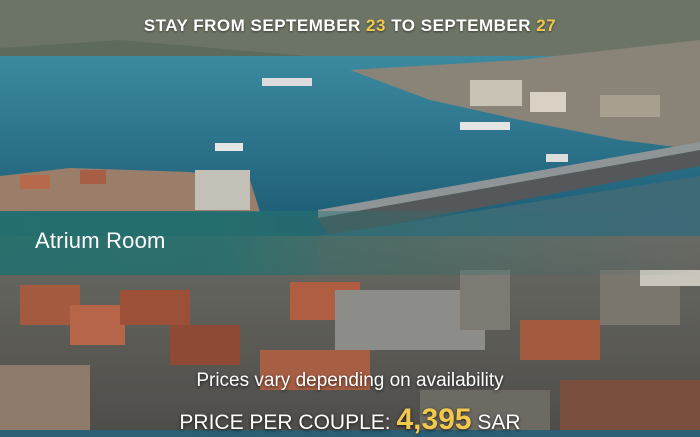 This screenshot has width=700, height=437. What do you see at coordinates (509, 243) in the screenshot?
I see `room-name-band-fade` at bounding box center [509, 243].